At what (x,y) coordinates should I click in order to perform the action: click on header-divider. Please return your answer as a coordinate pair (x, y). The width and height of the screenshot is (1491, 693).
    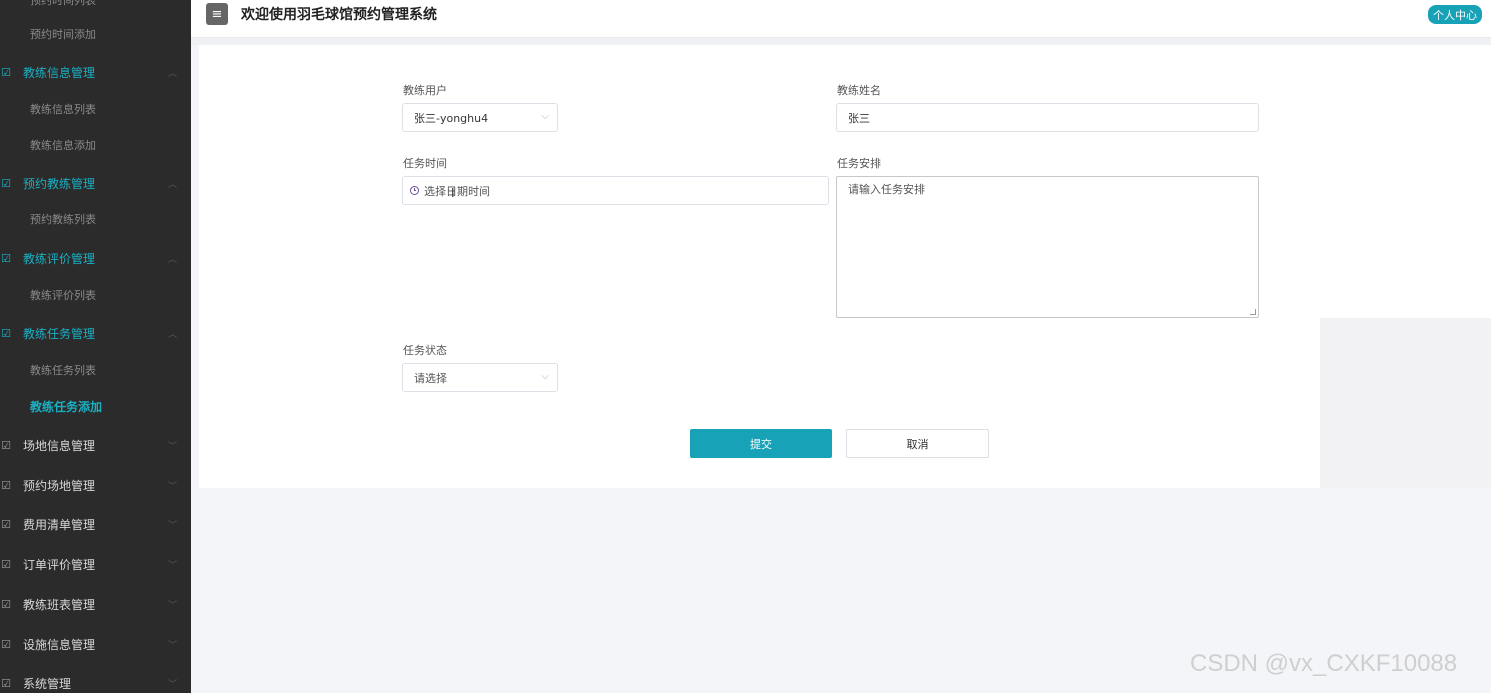
    Looking at the image, I should click on (841, 41).